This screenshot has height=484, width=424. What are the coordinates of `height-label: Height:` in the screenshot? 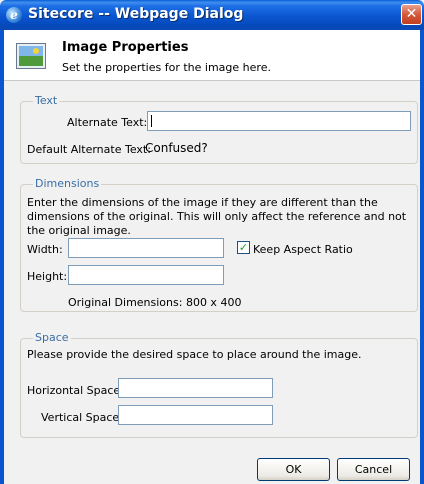 It's located at (47, 276).